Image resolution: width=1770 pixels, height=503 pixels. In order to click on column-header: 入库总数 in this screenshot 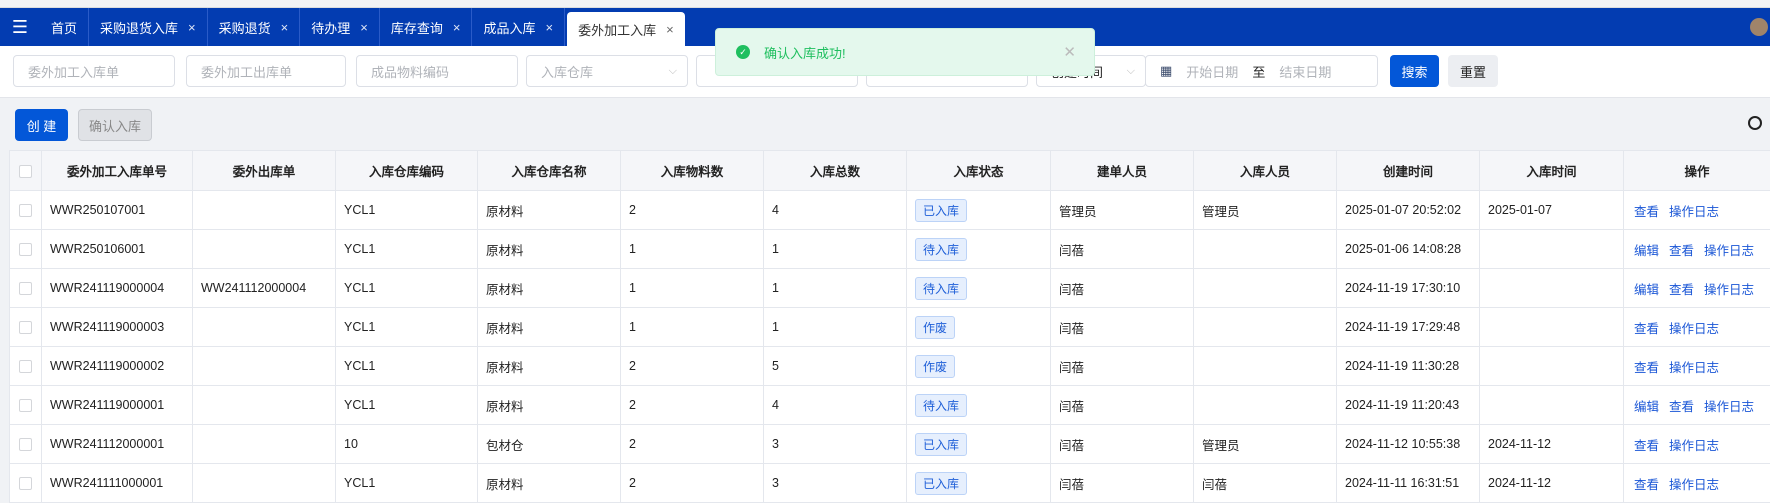, I will do `click(835, 171)`.